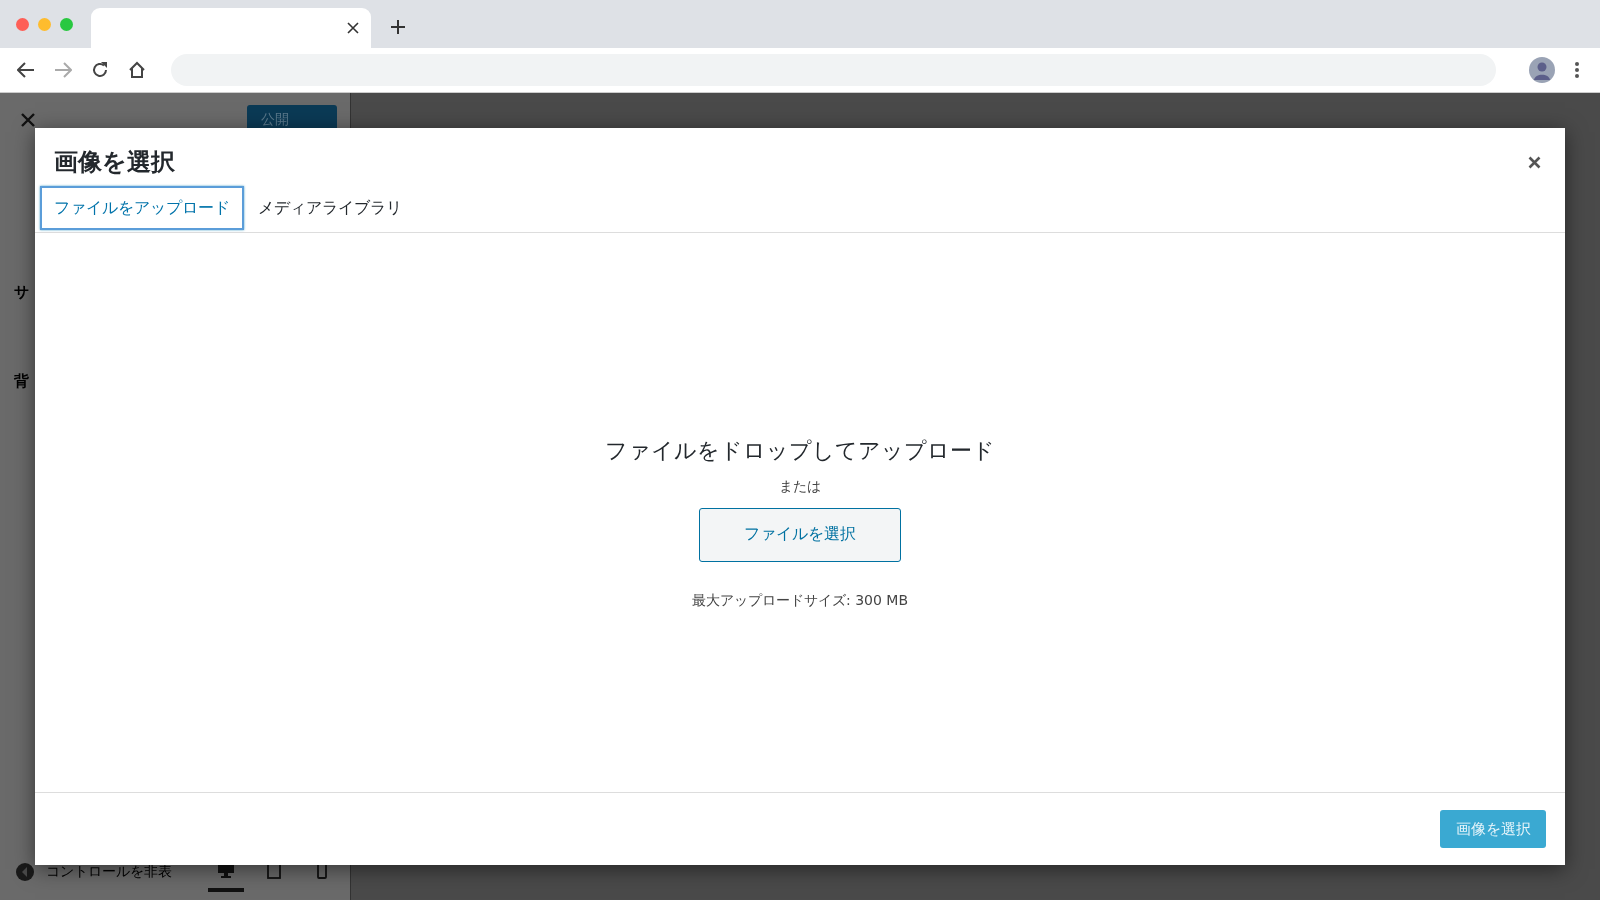 Image resolution: width=1600 pixels, height=900 pixels. What do you see at coordinates (114, 162) in the screenshot?
I see `modal-title: 画像を選択` at bounding box center [114, 162].